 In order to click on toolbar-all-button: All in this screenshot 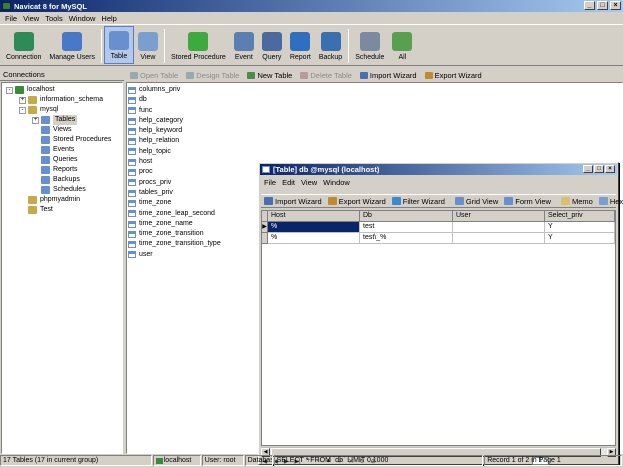, I will do `click(402, 45)`.